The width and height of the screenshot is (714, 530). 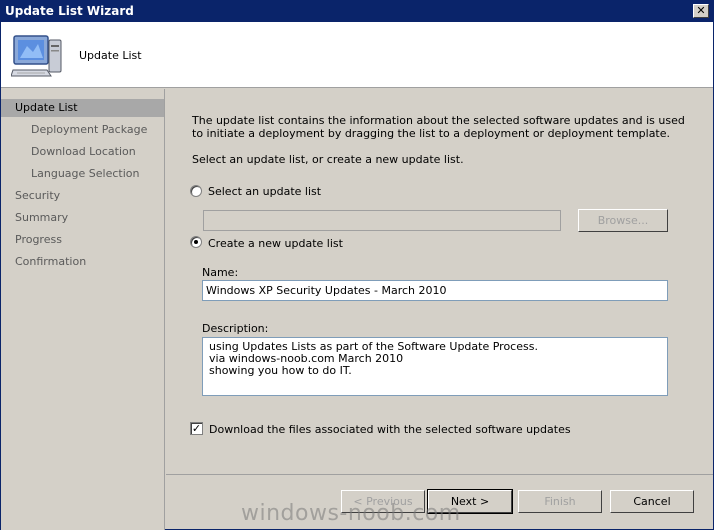 I want to click on description-label: Description:, so click(x=235, y=328).